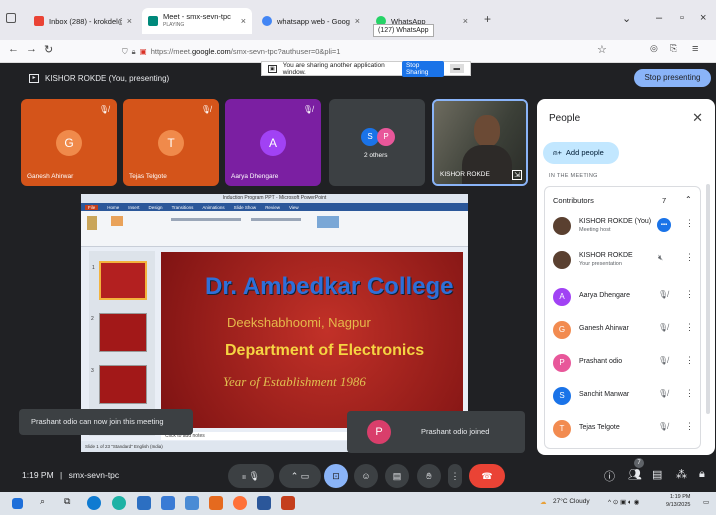 The image size is (716, 515). I want to click on tab-overflow-icon: ⌄, so click(626, 18).